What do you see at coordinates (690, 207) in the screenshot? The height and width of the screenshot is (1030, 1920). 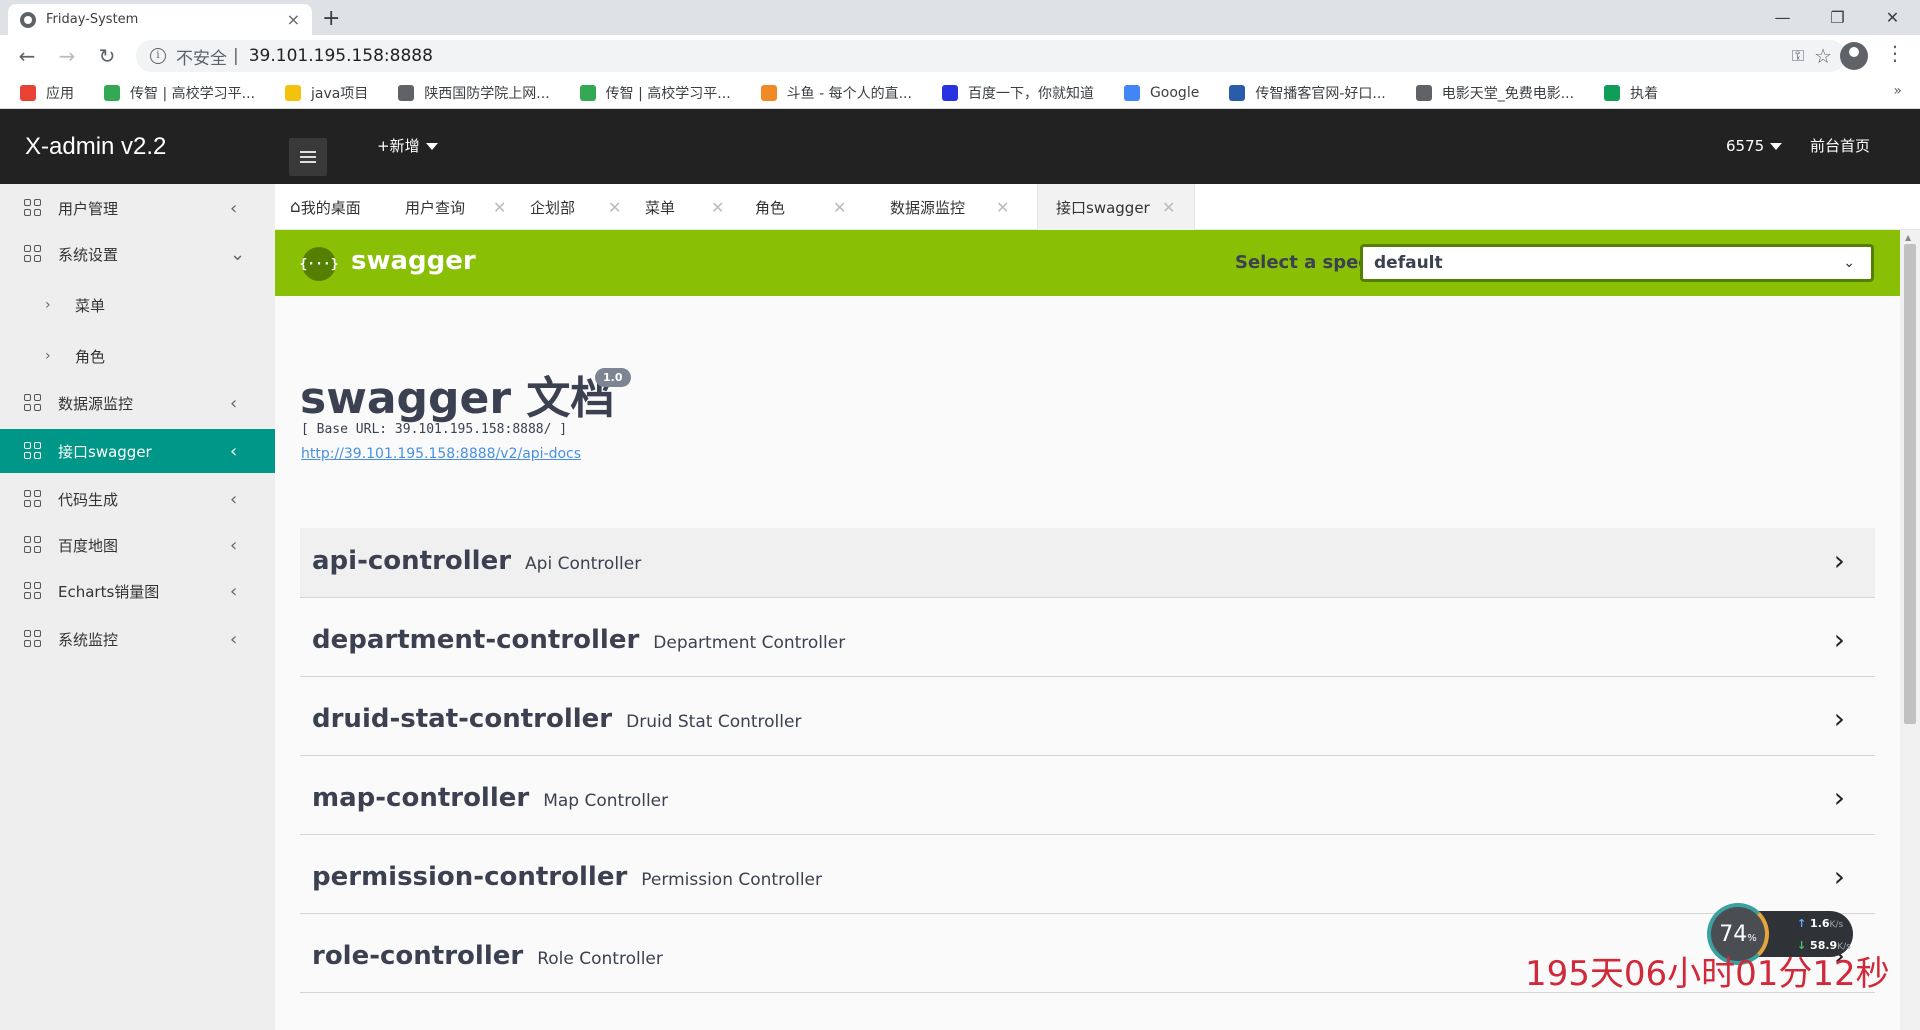 I see `tab-3: 菜单 ✕` at bounding box center [690, 207].